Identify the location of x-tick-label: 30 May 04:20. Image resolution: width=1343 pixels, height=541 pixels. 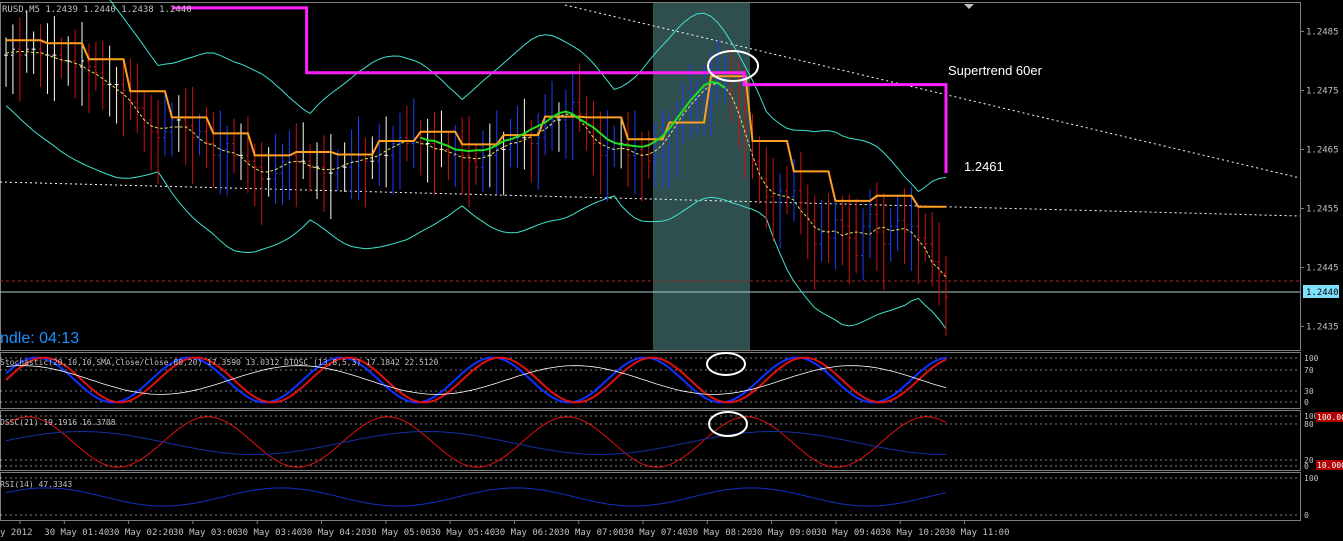
(334, 533).